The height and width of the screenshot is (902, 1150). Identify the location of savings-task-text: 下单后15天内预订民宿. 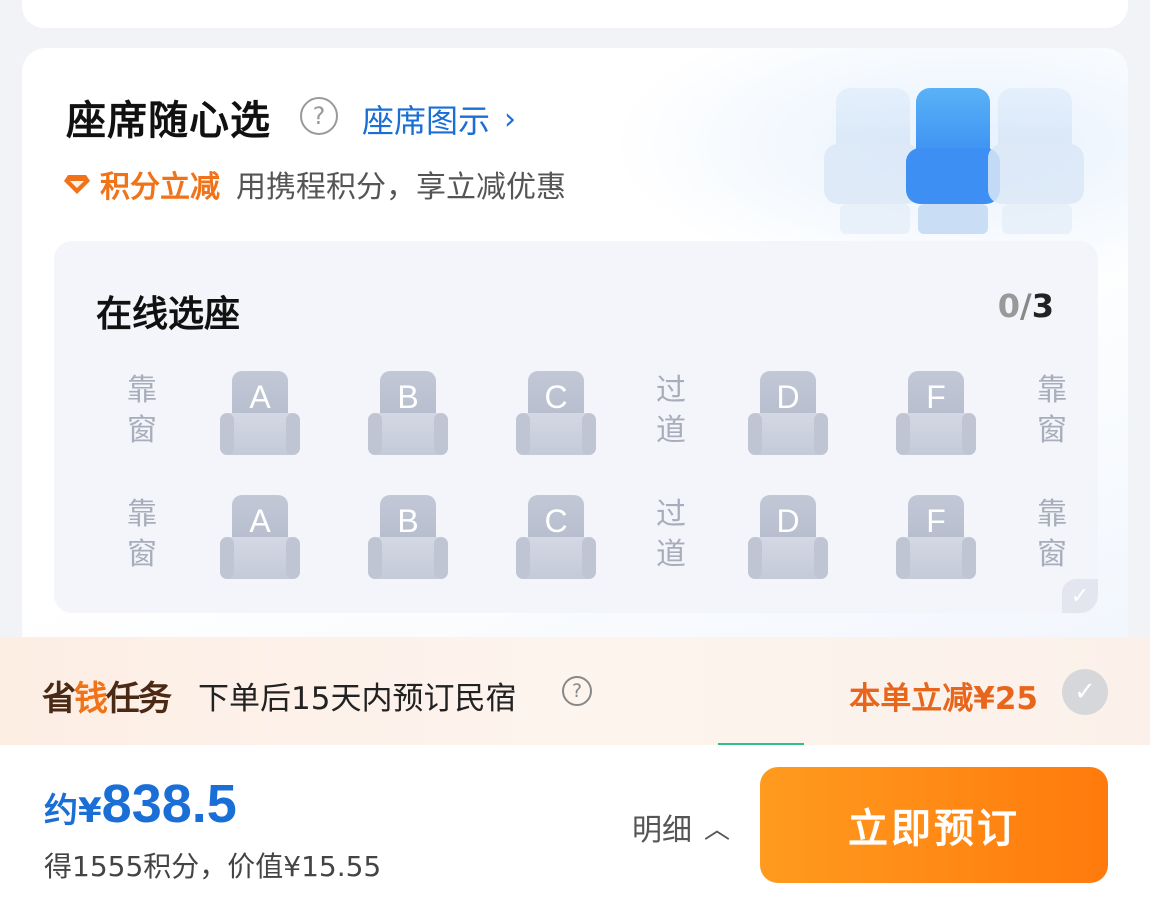
(357, 699).